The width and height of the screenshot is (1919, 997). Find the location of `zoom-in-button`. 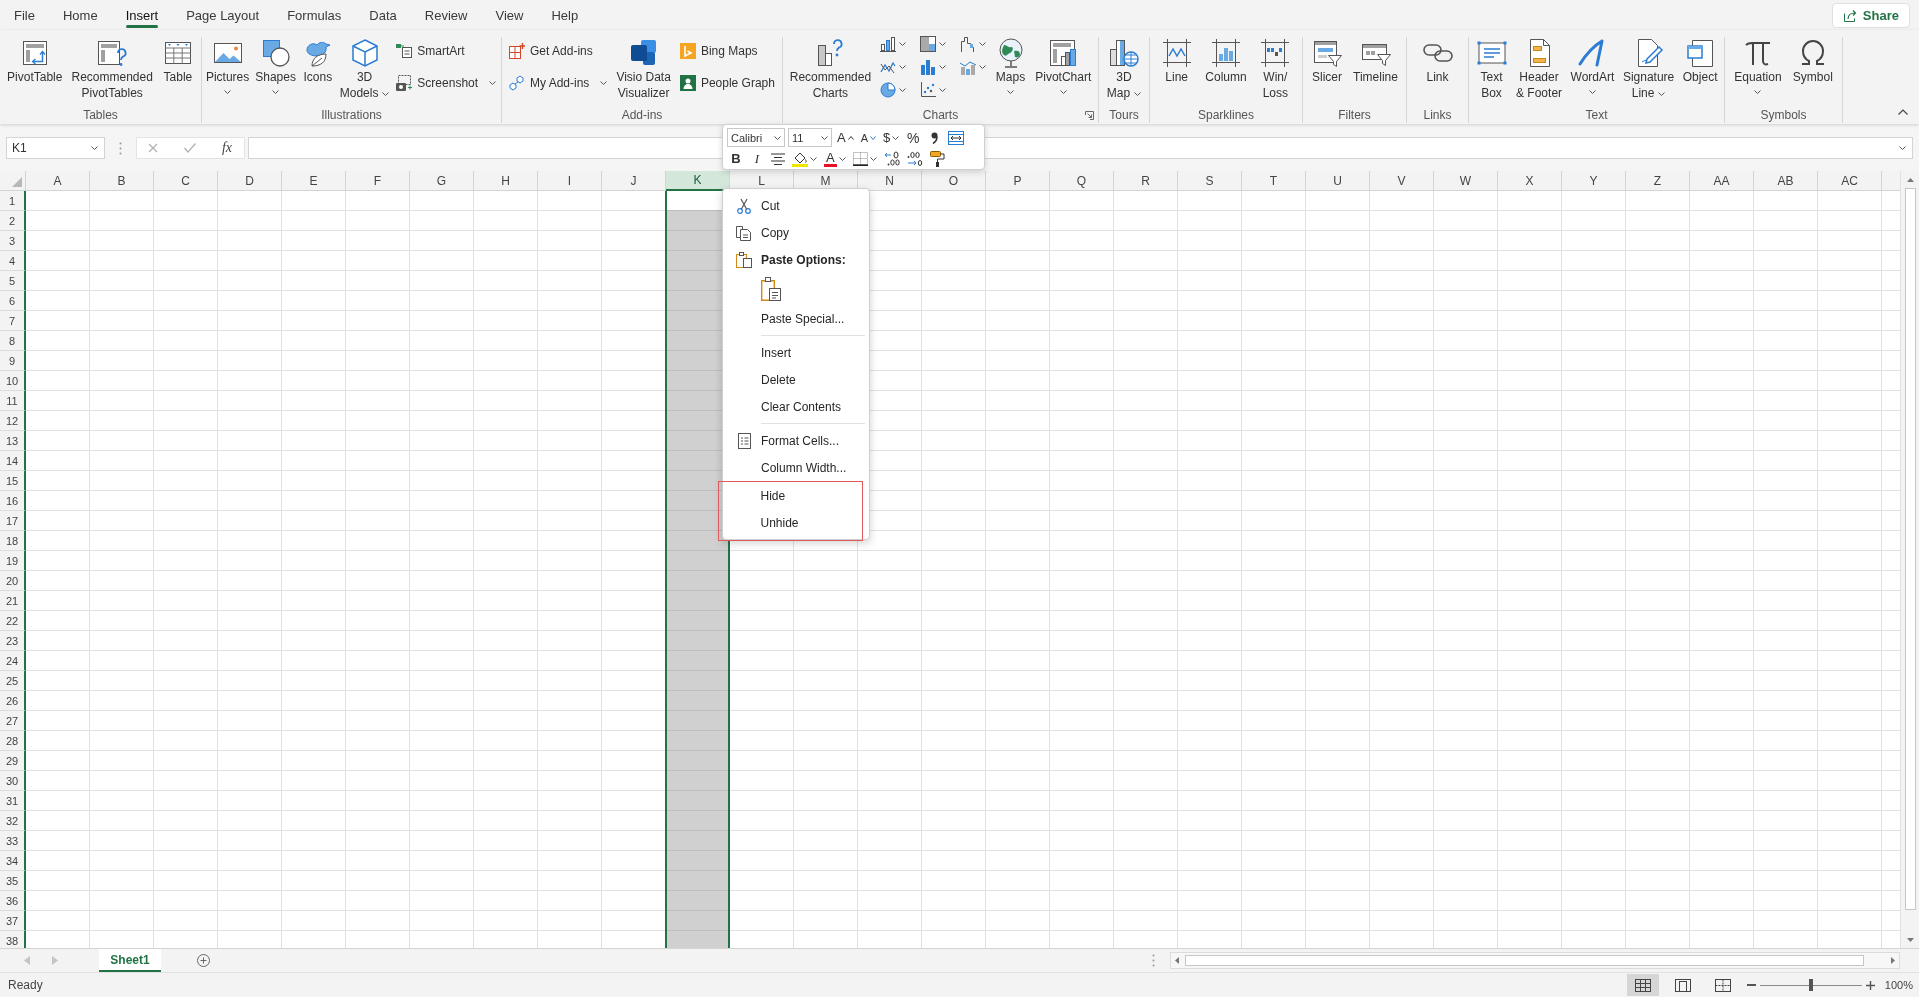

zoom-in-button is located at coordinates (1870, 985).